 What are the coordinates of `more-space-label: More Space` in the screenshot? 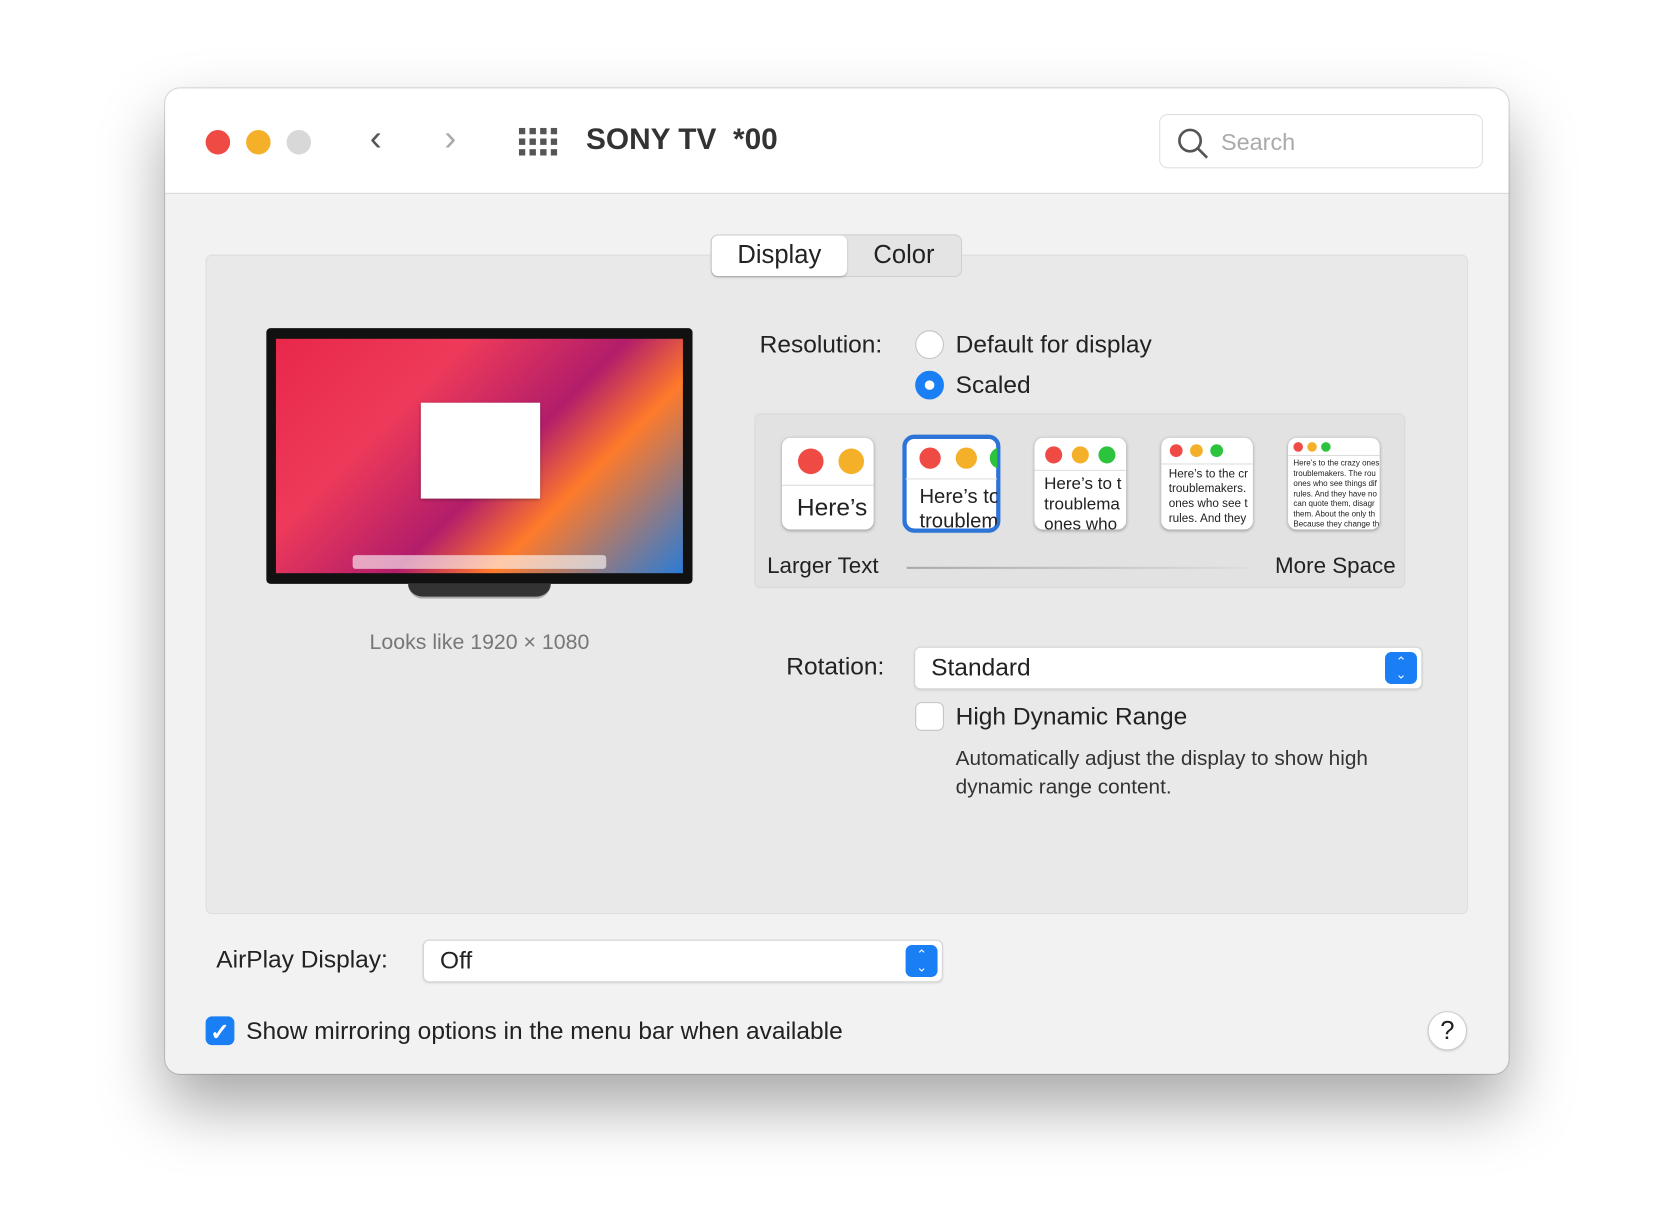 It's located at (1335, 566).